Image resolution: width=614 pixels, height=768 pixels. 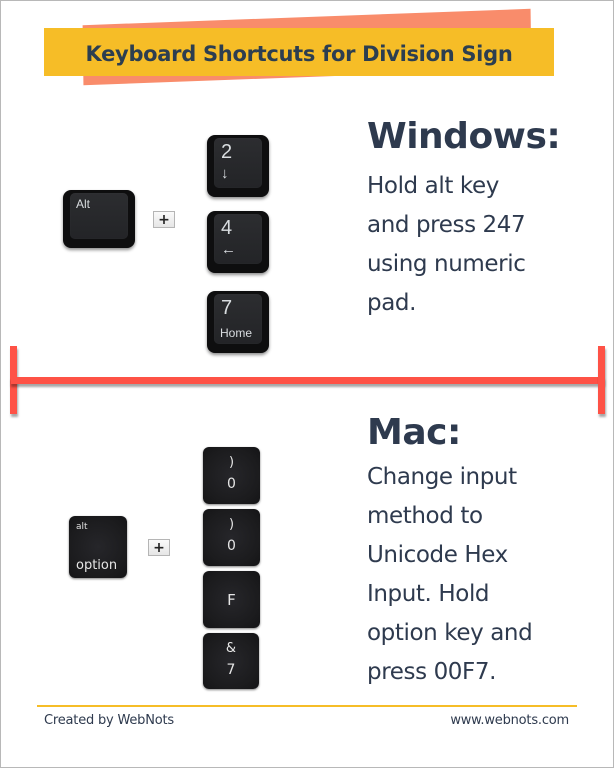 What do you see at coordinates (227, 228) in the screenshot?
I see `key-label: 4` at bounding box center [227, 228].